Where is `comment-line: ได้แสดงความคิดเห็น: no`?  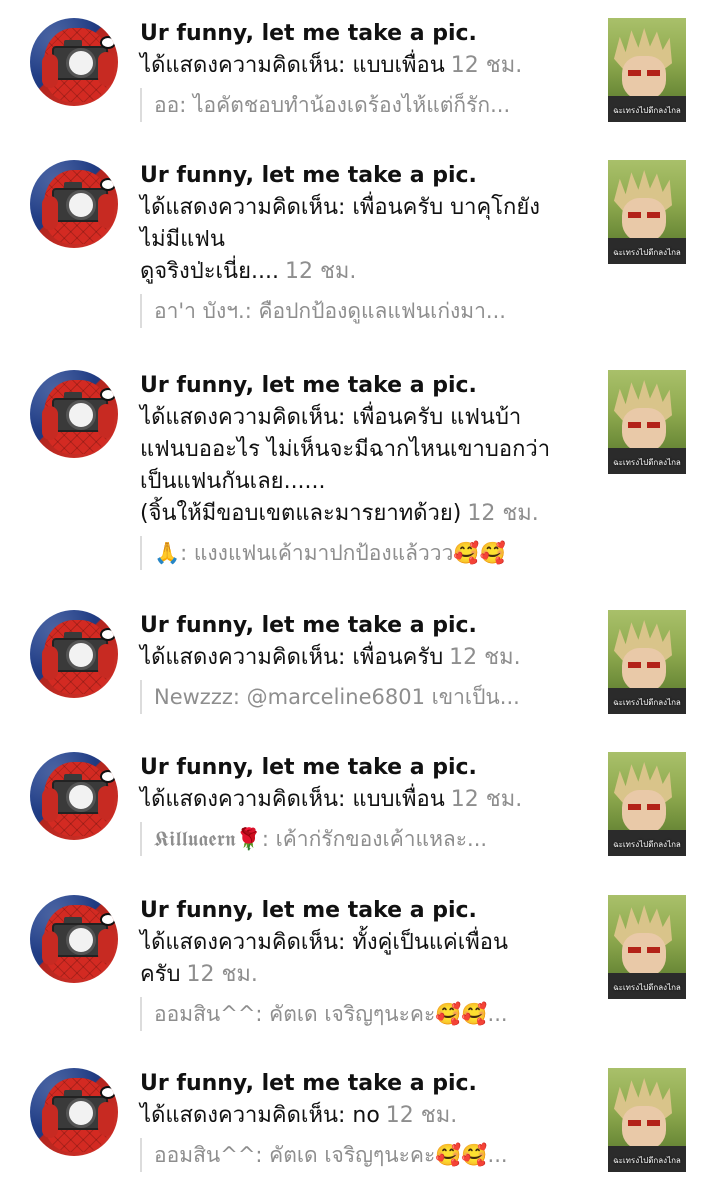 comment-line: ได้แสดงความคิดเห็น: no is located at coordinates (260, 1115).